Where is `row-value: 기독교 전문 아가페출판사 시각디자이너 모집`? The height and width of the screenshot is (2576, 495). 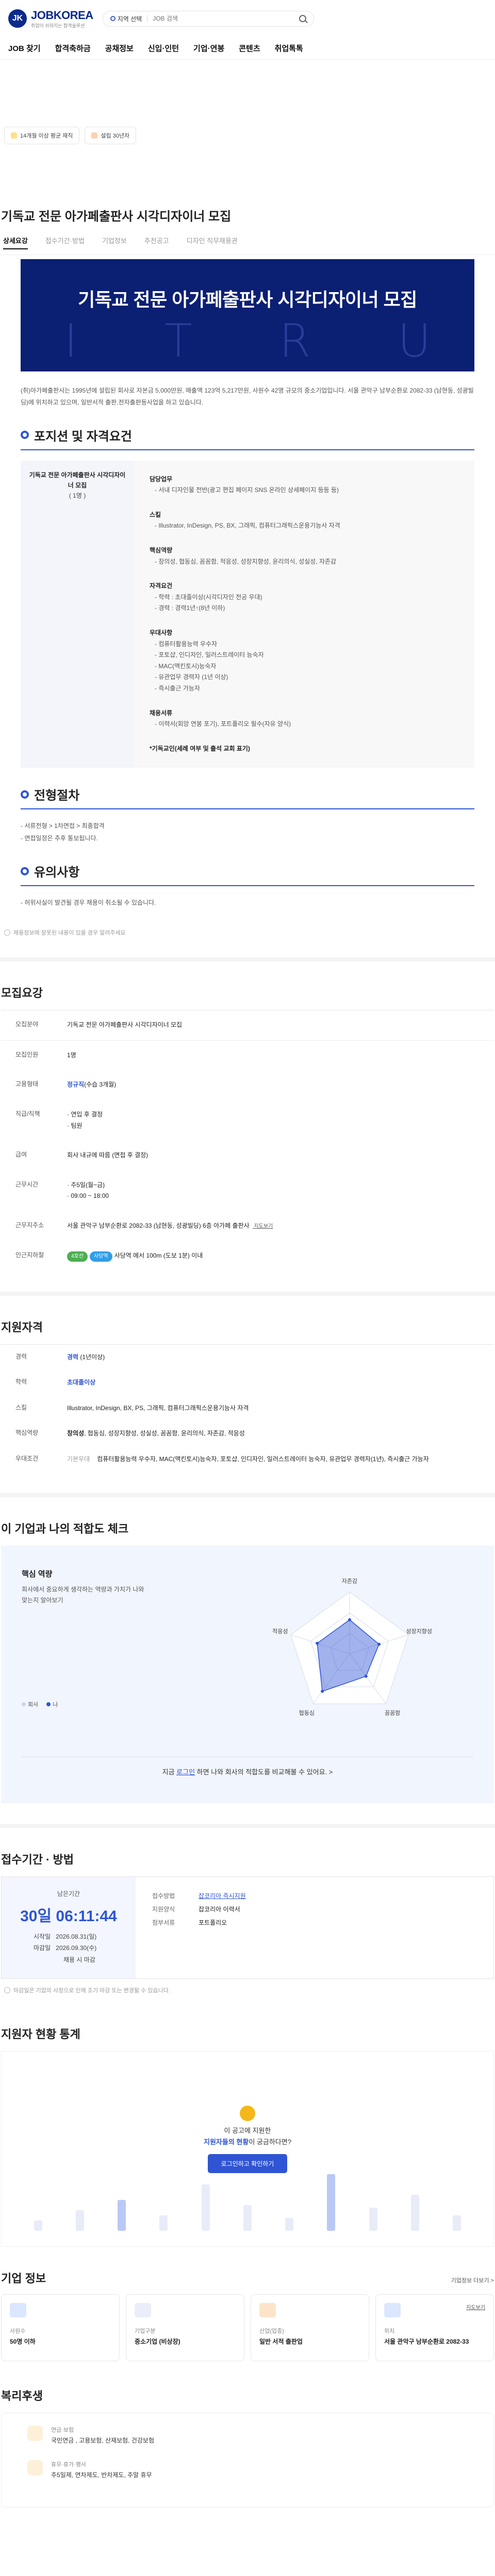
row-value: 기독교 전문 아가페출판사 시각디자이너 모집 is located at coordinates (274, 1025).